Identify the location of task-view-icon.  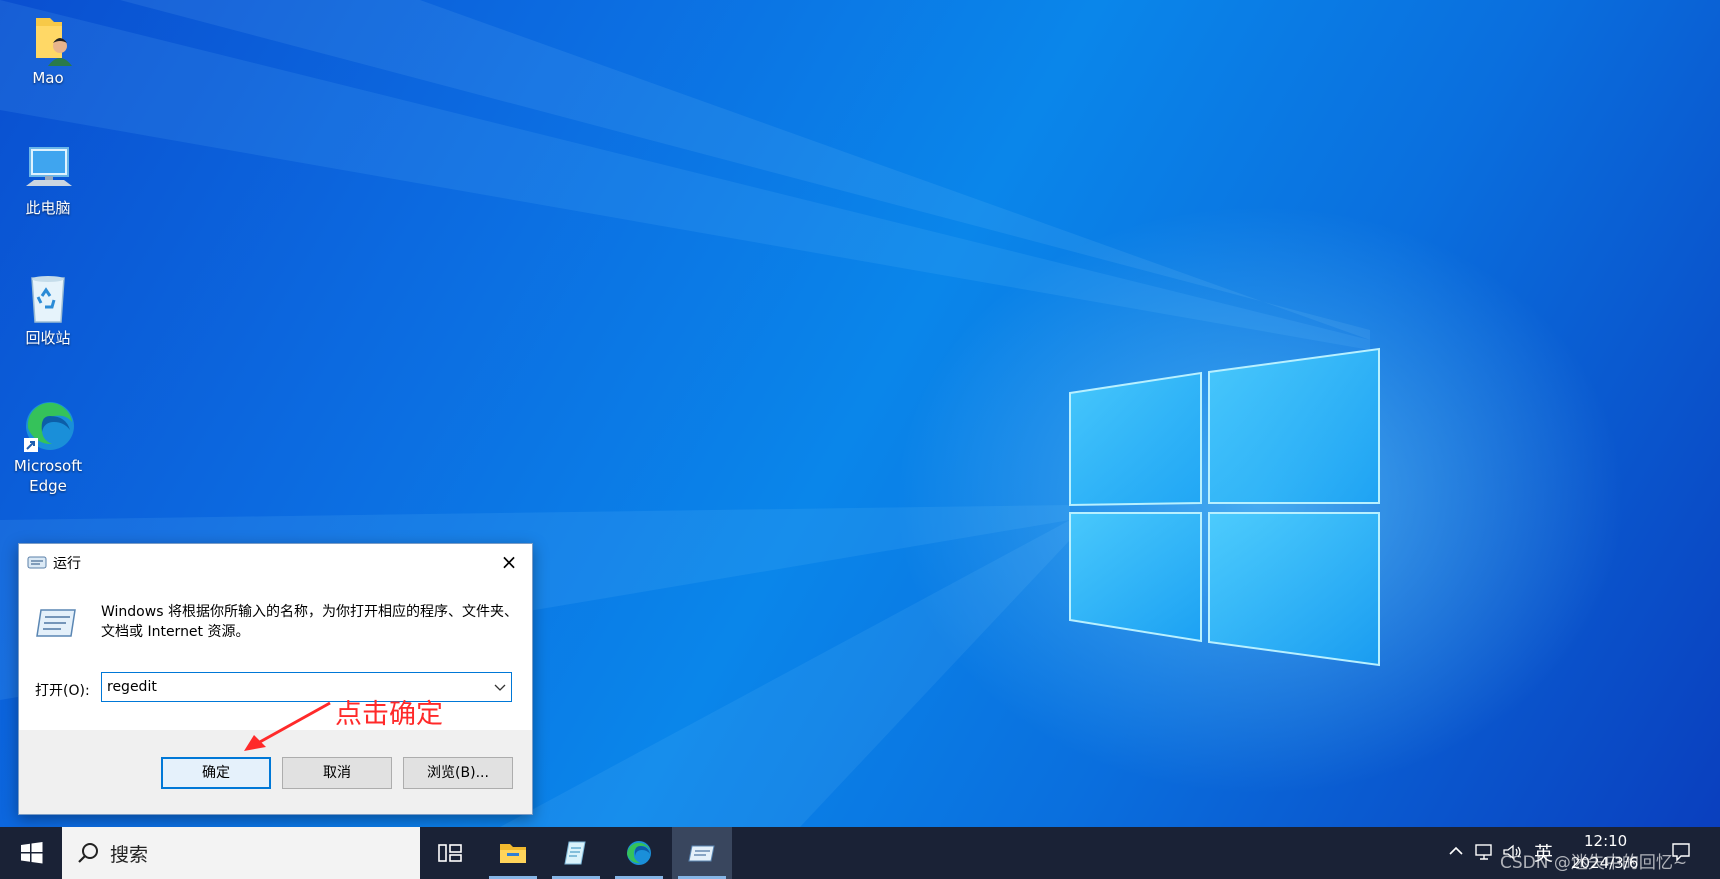
(450, 853).